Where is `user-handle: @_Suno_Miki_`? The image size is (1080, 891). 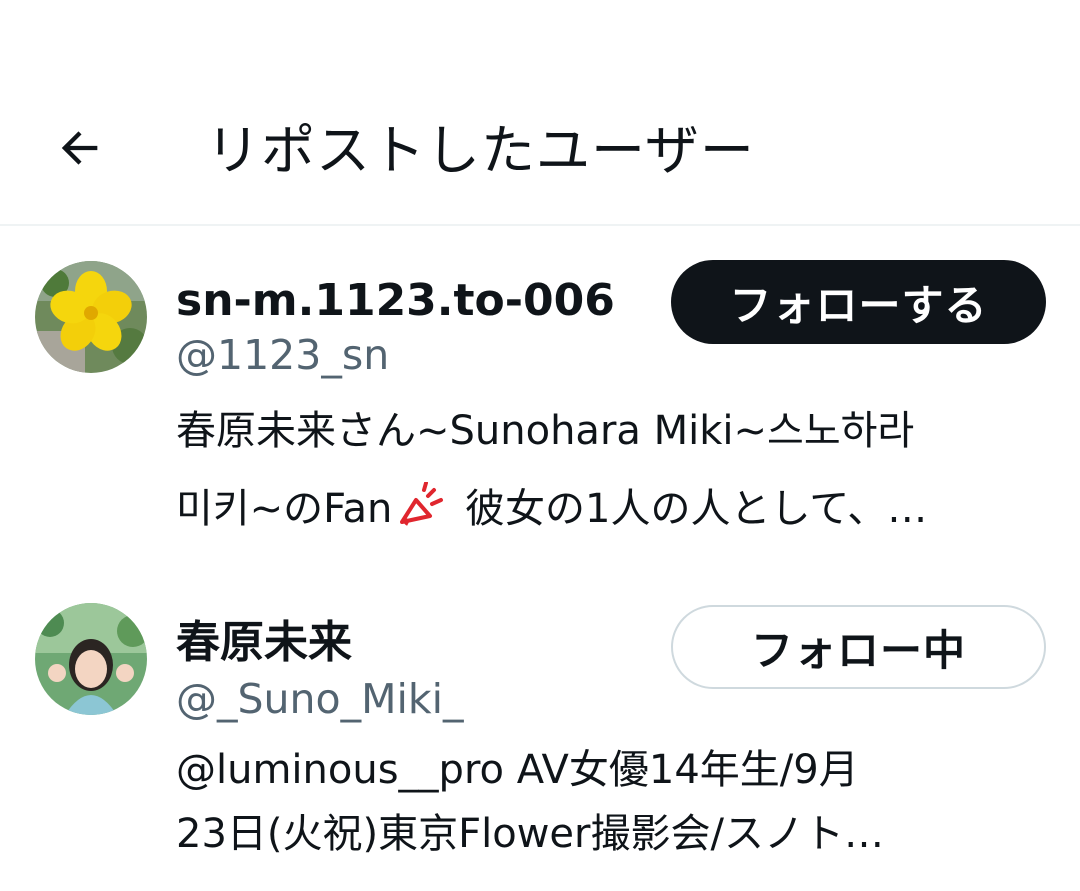
user-handle: @_Suno_Miki_ is located at coordinates (320, 699).